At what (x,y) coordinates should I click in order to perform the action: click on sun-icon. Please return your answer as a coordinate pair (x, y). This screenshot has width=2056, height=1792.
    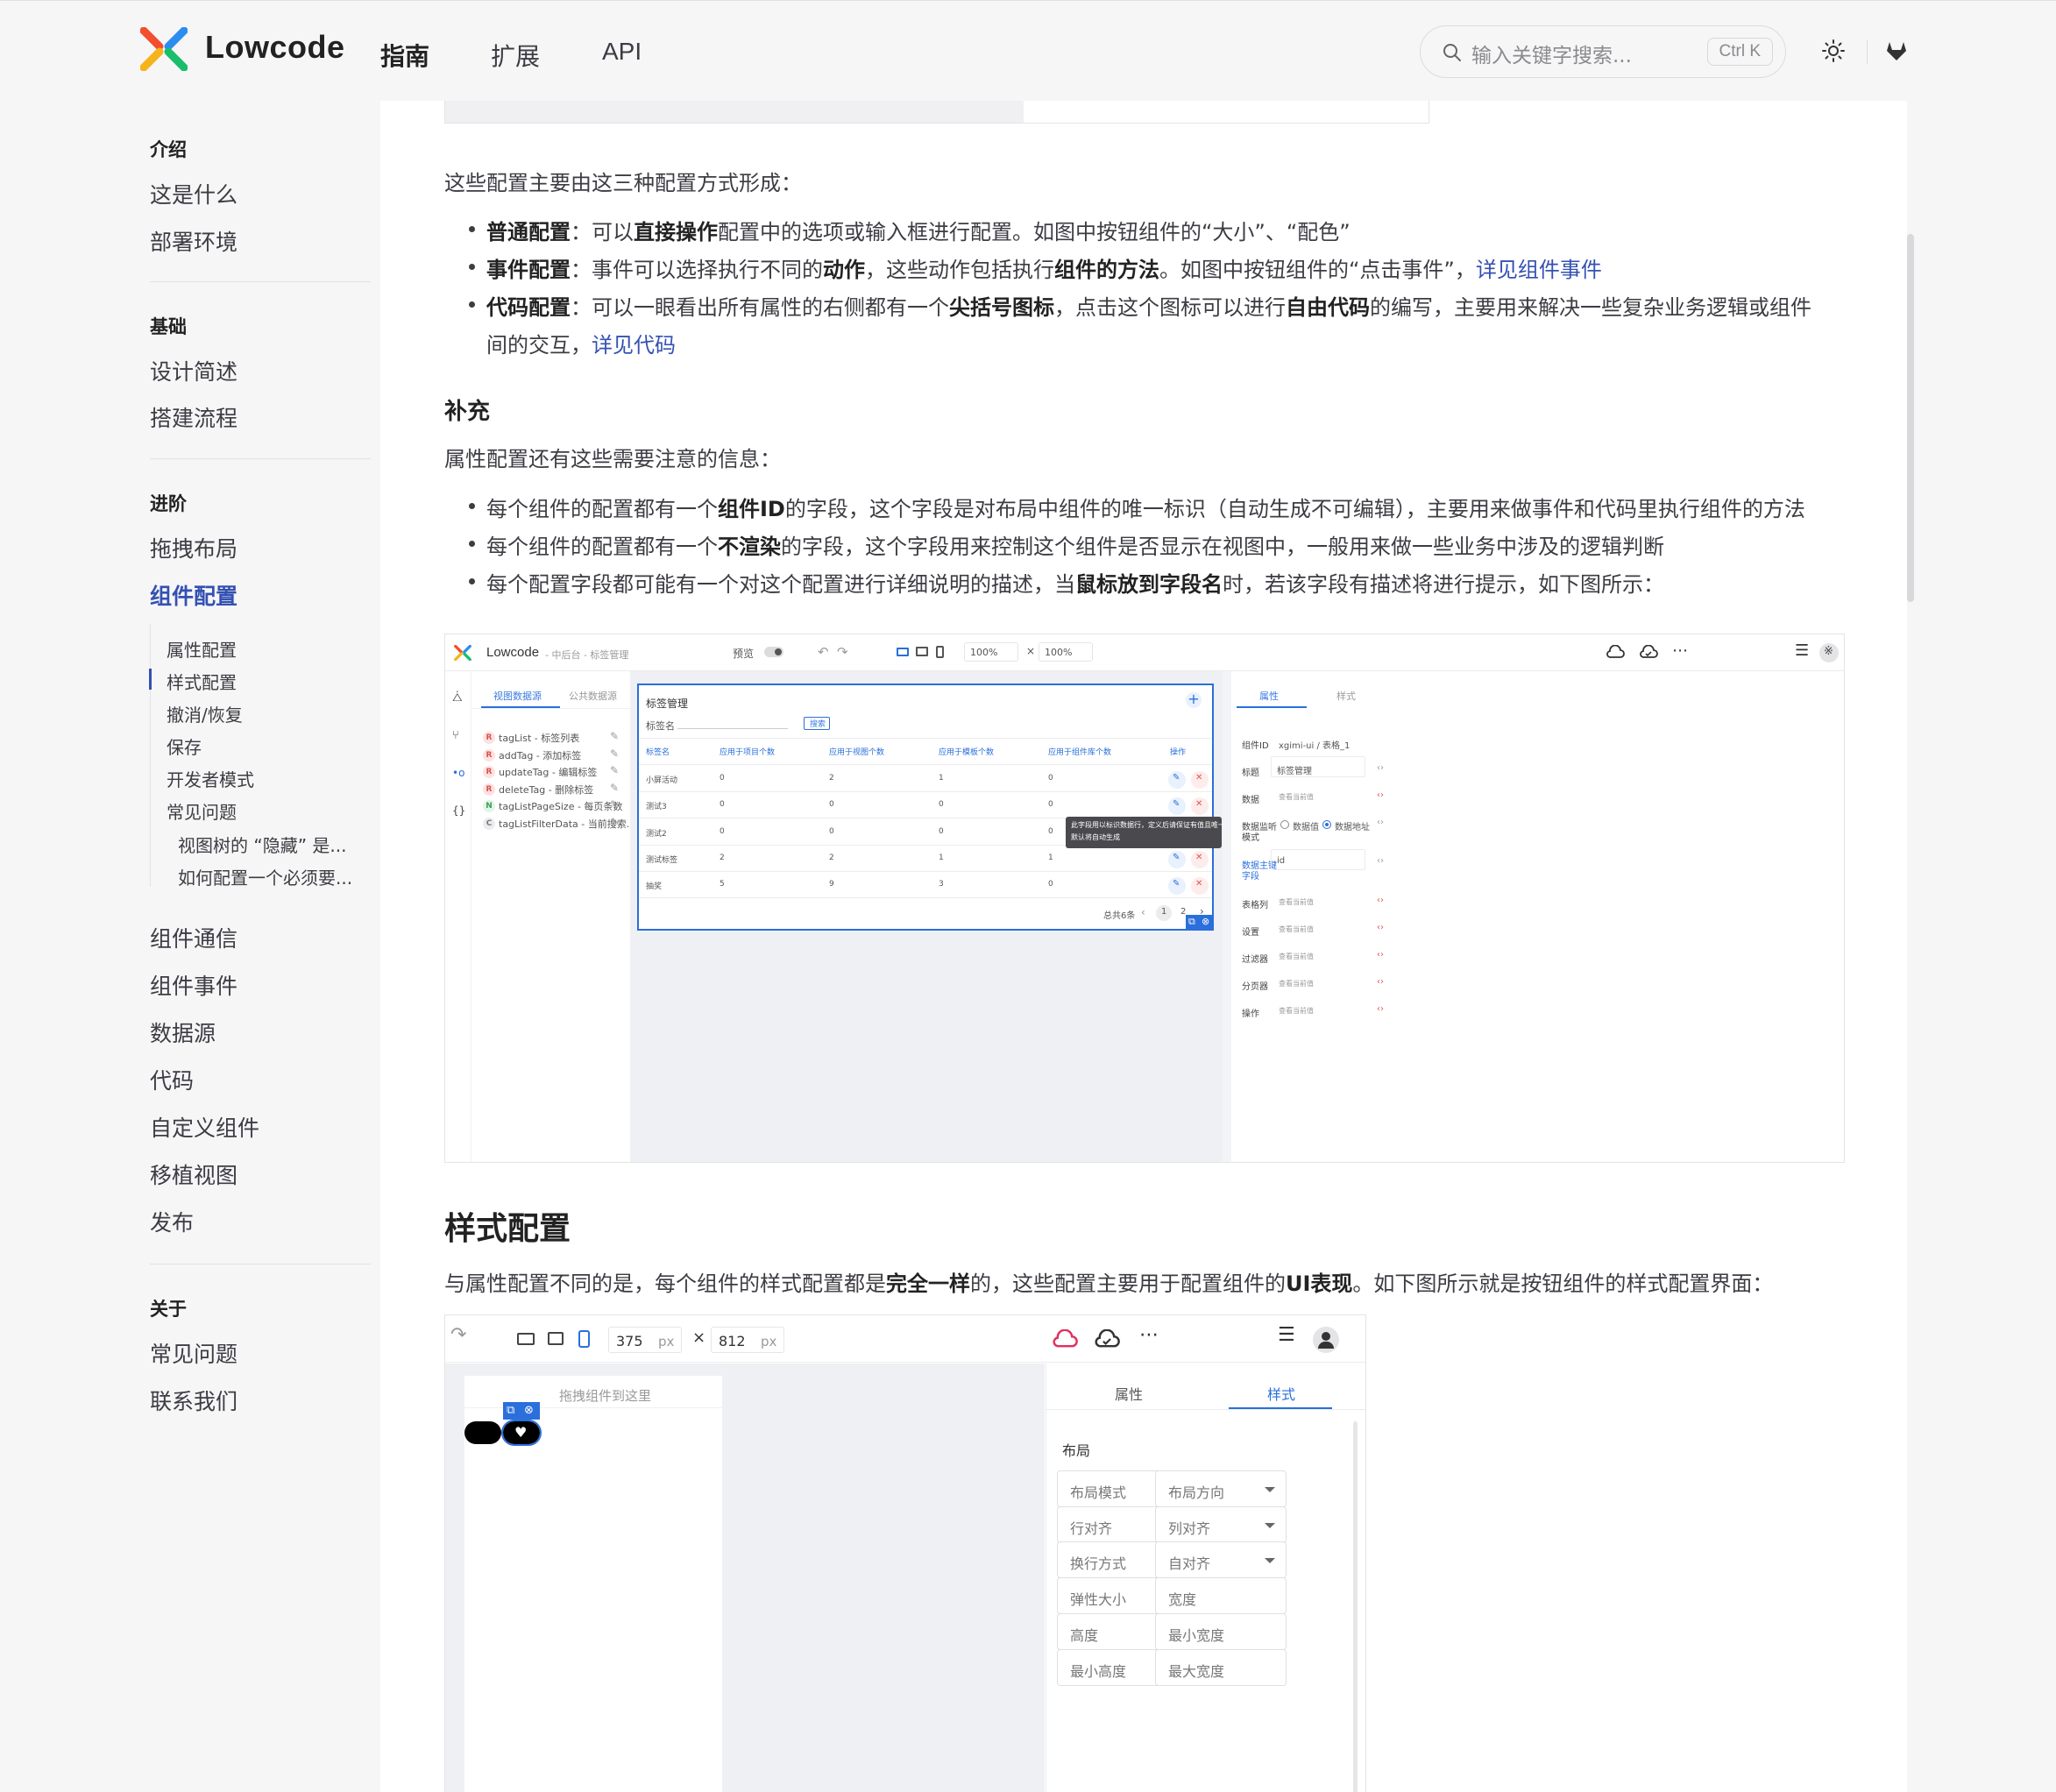
    Looking at the image, I should click on (1833, 51).